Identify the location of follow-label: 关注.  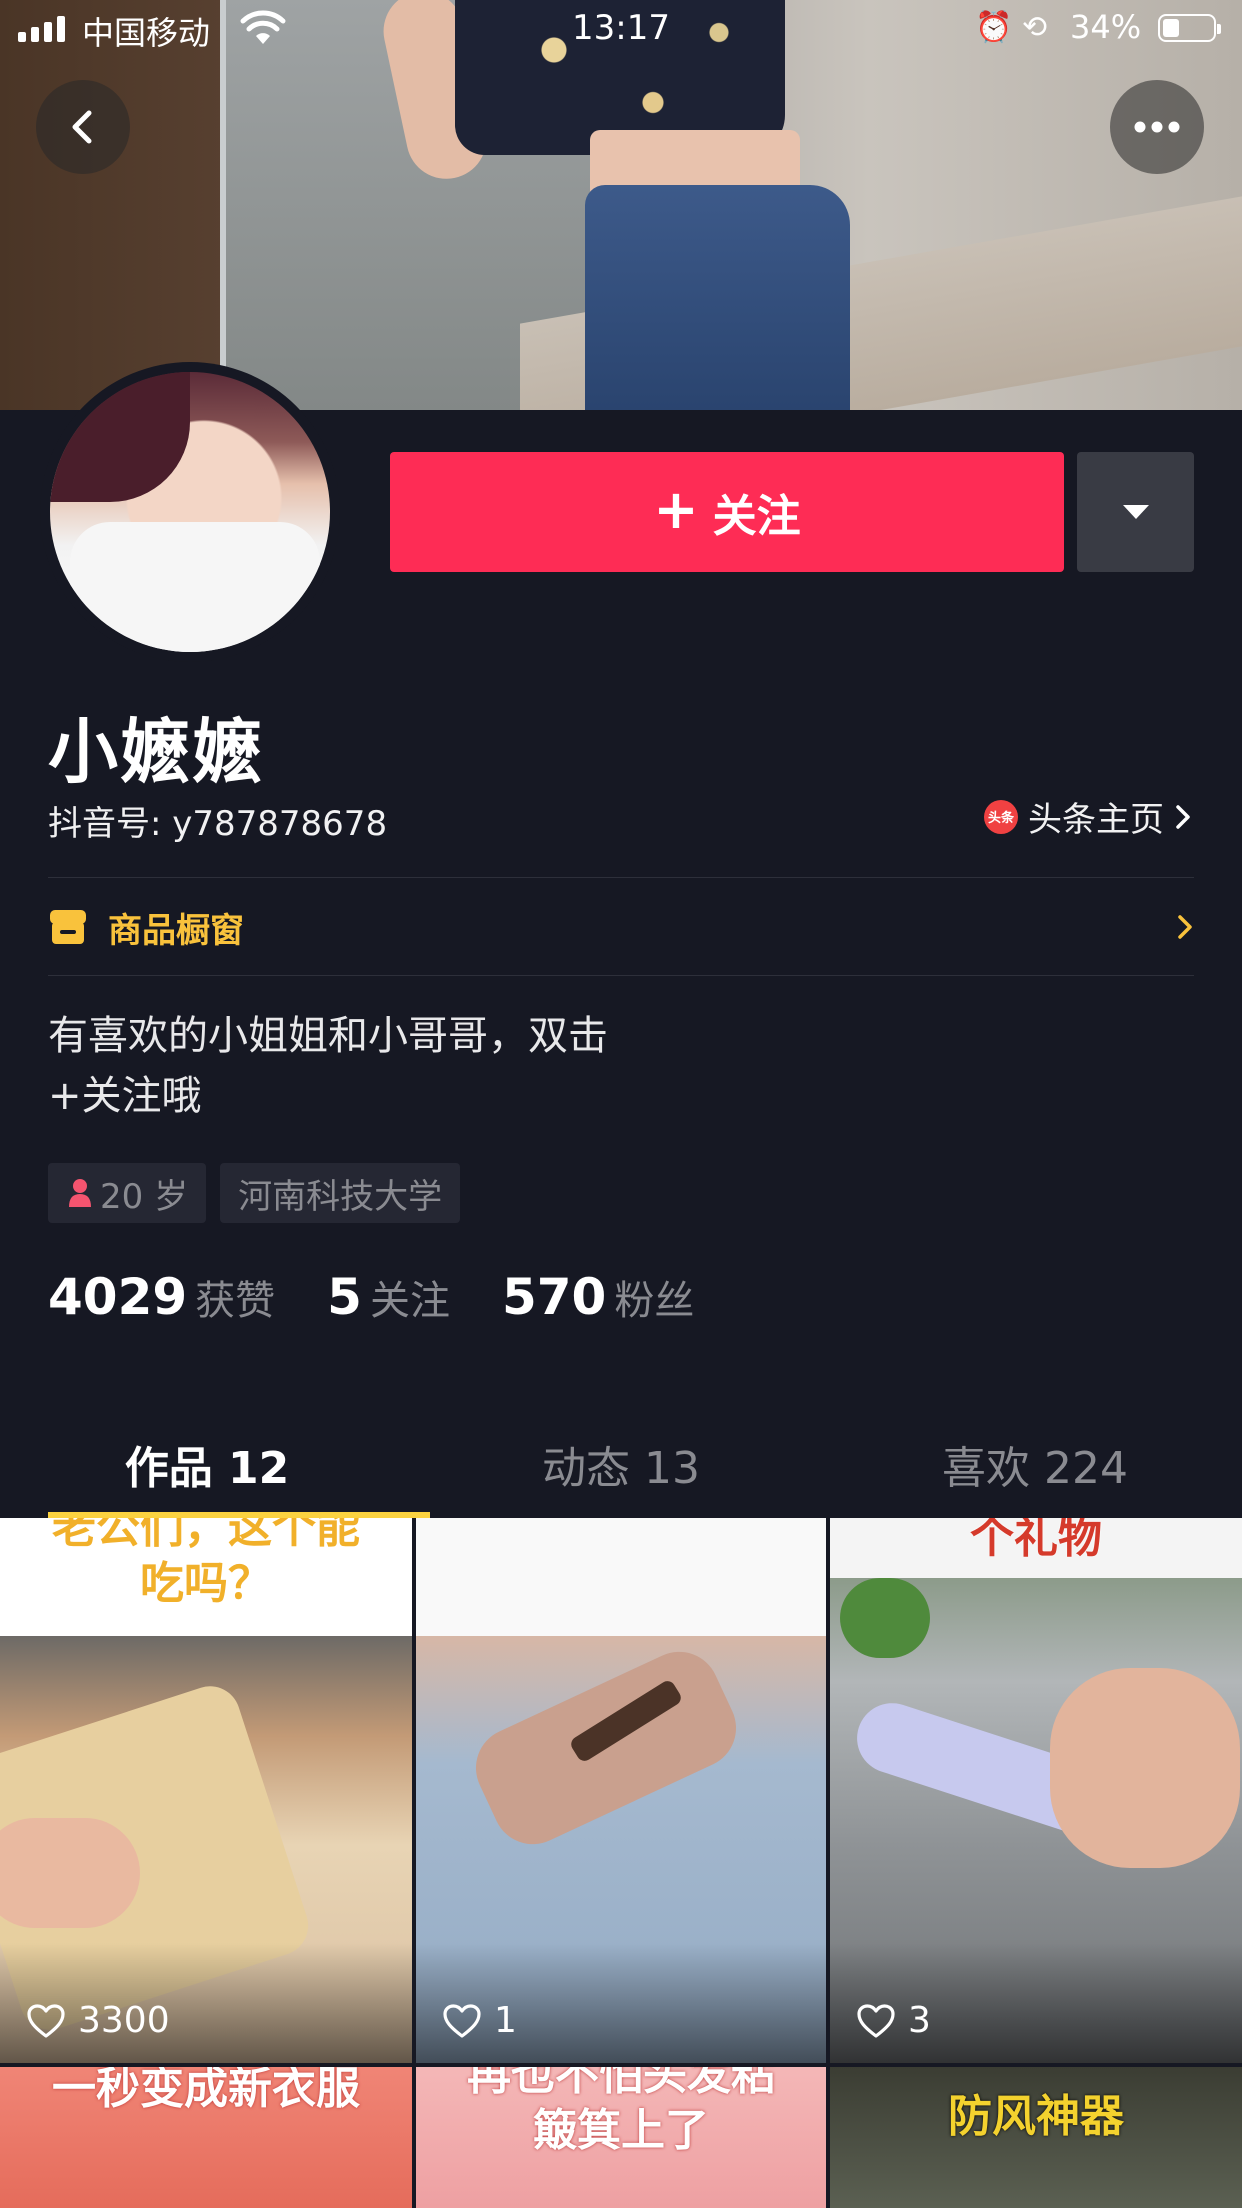
(756, 516).